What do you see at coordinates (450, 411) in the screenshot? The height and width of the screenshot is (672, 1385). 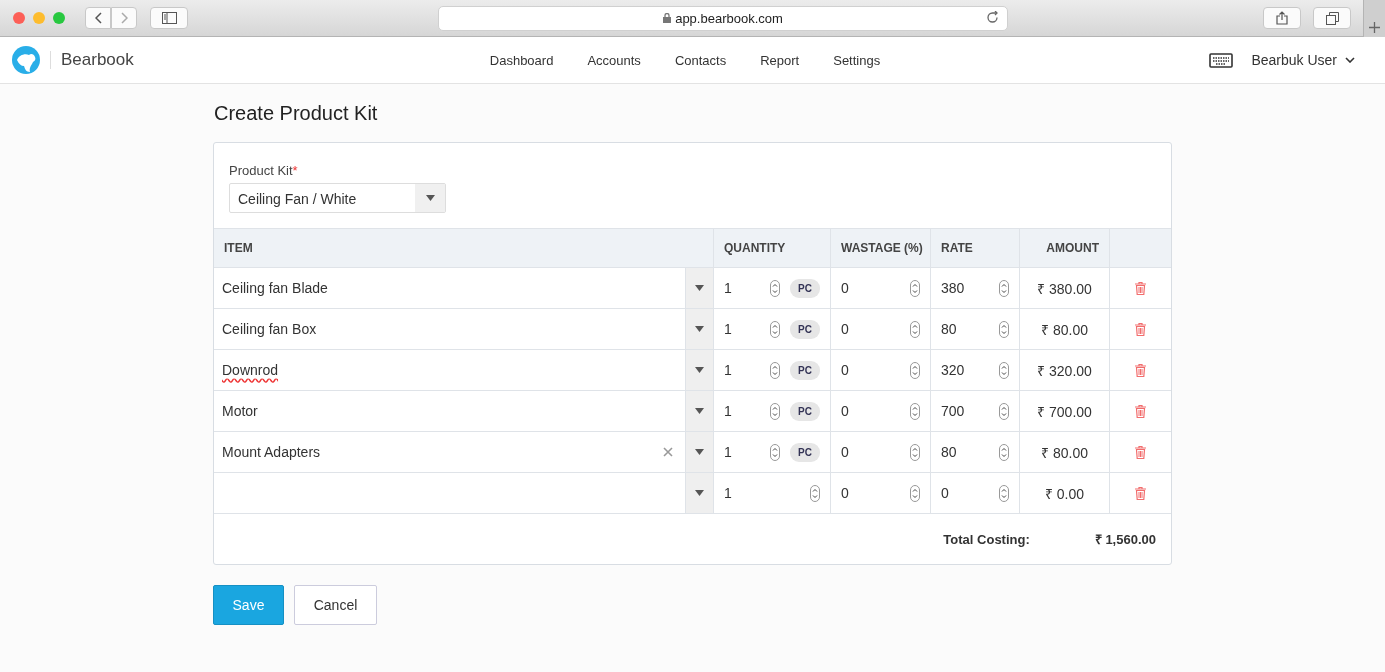 I see `item-field: Motor` at bounding box center [450, 411].